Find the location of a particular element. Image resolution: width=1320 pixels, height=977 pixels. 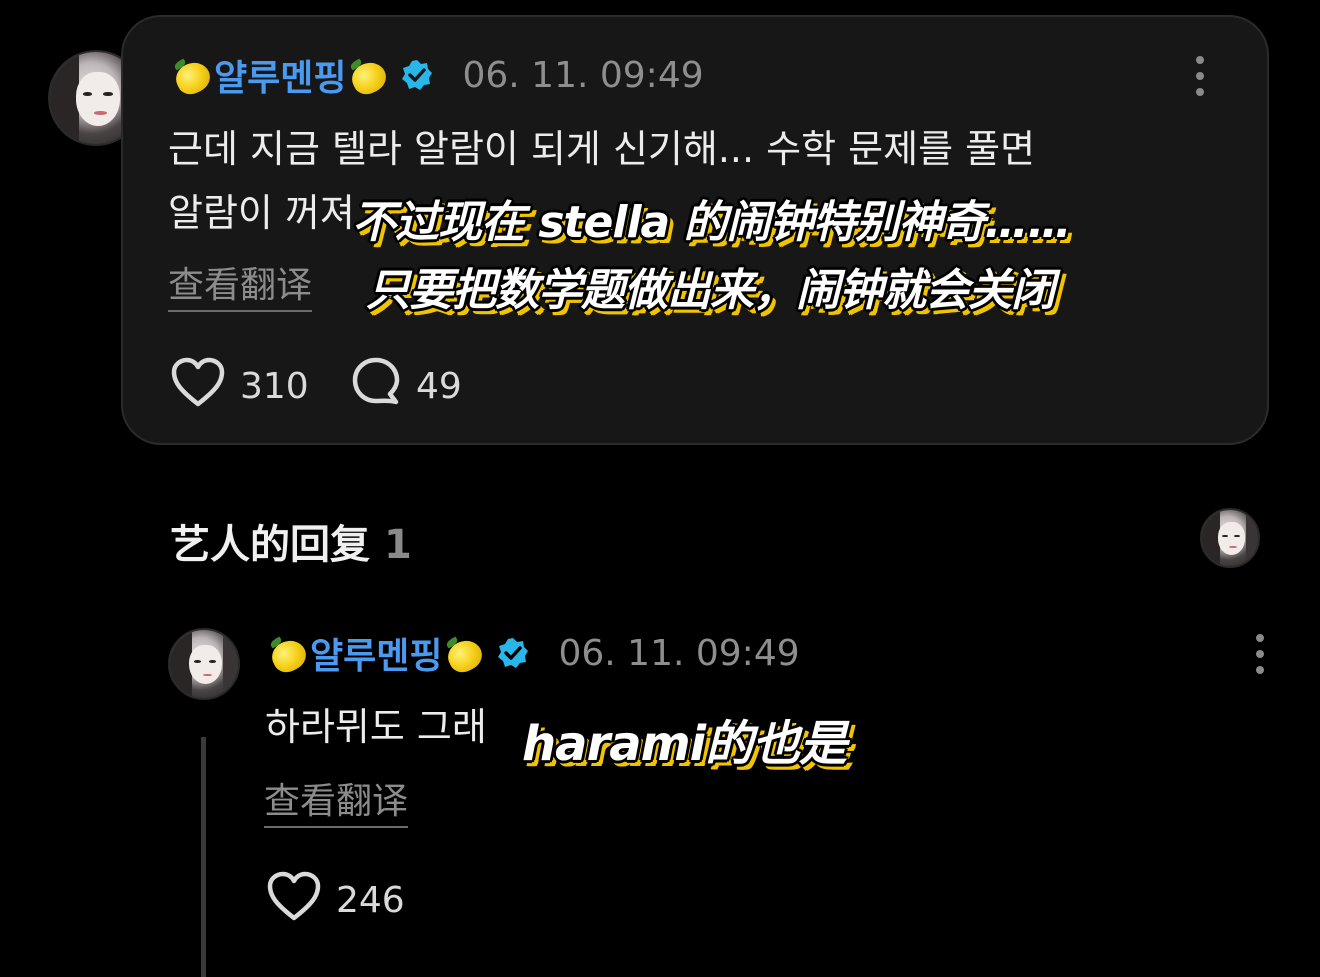

reply-avatar is located at coordinates (204, 664).